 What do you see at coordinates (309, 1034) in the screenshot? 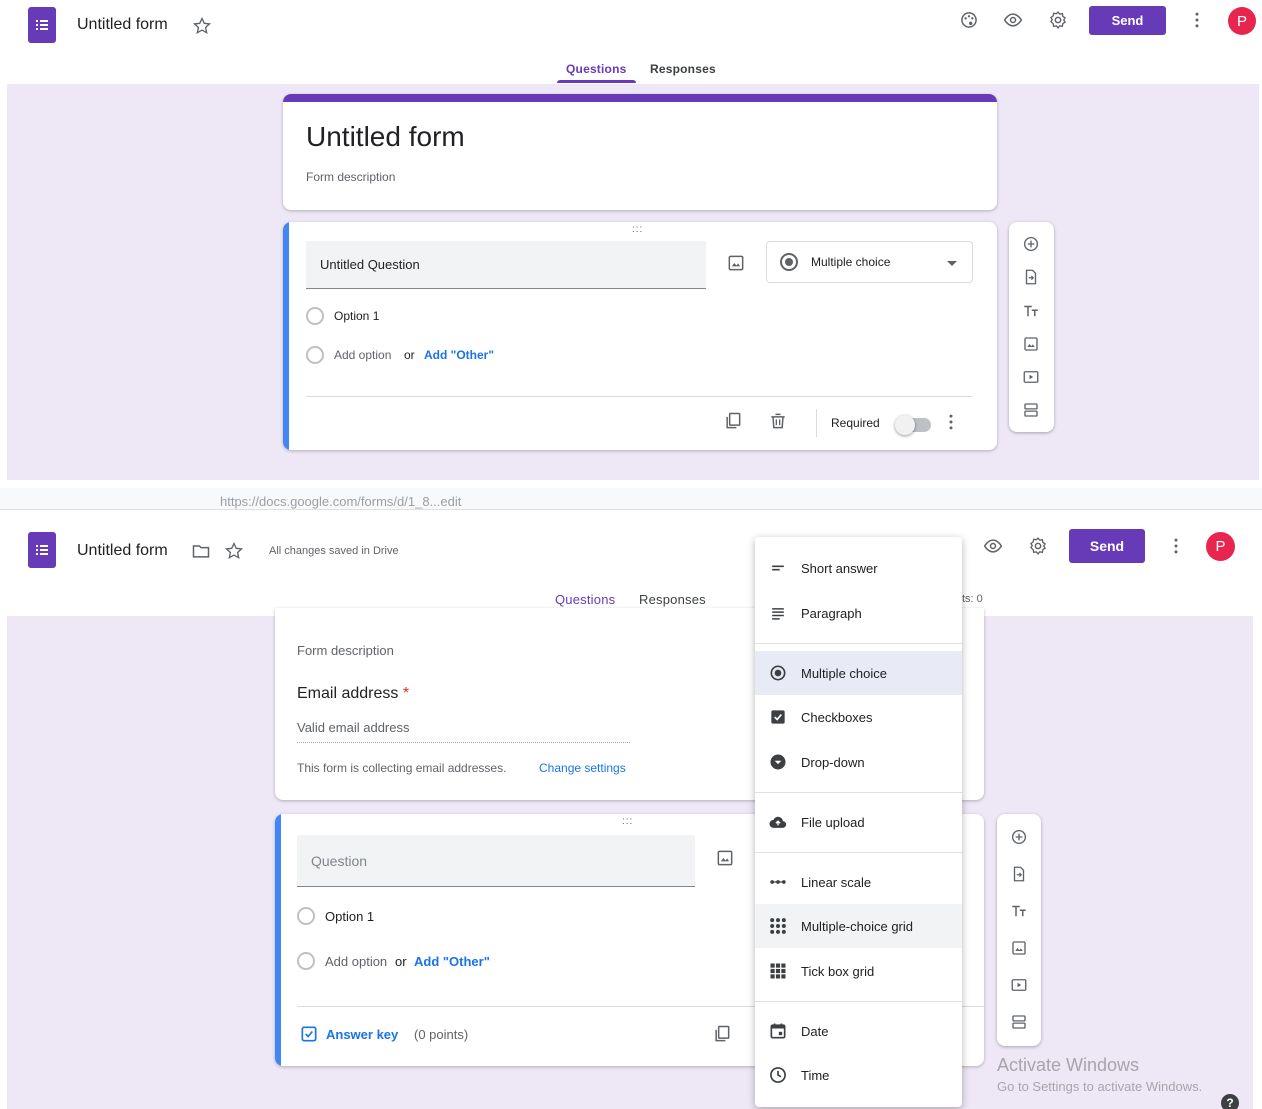
I see `answer-key-checkbox-icon` at bounding box center [309, 1034].